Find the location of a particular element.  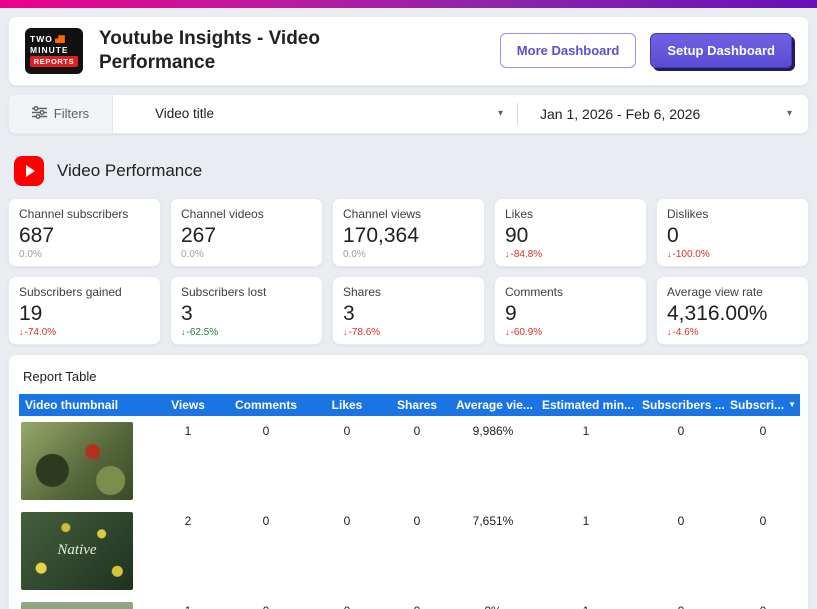

kpi-label: Dislikes is located at coordinates (688, 213).